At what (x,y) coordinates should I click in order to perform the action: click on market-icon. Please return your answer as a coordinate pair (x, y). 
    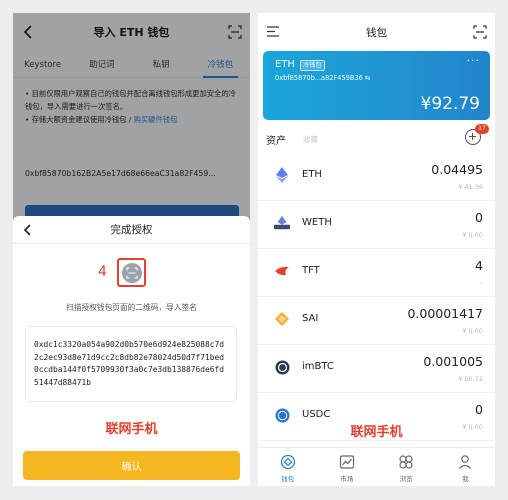
    Looking at the image, I should click on (346, 462).